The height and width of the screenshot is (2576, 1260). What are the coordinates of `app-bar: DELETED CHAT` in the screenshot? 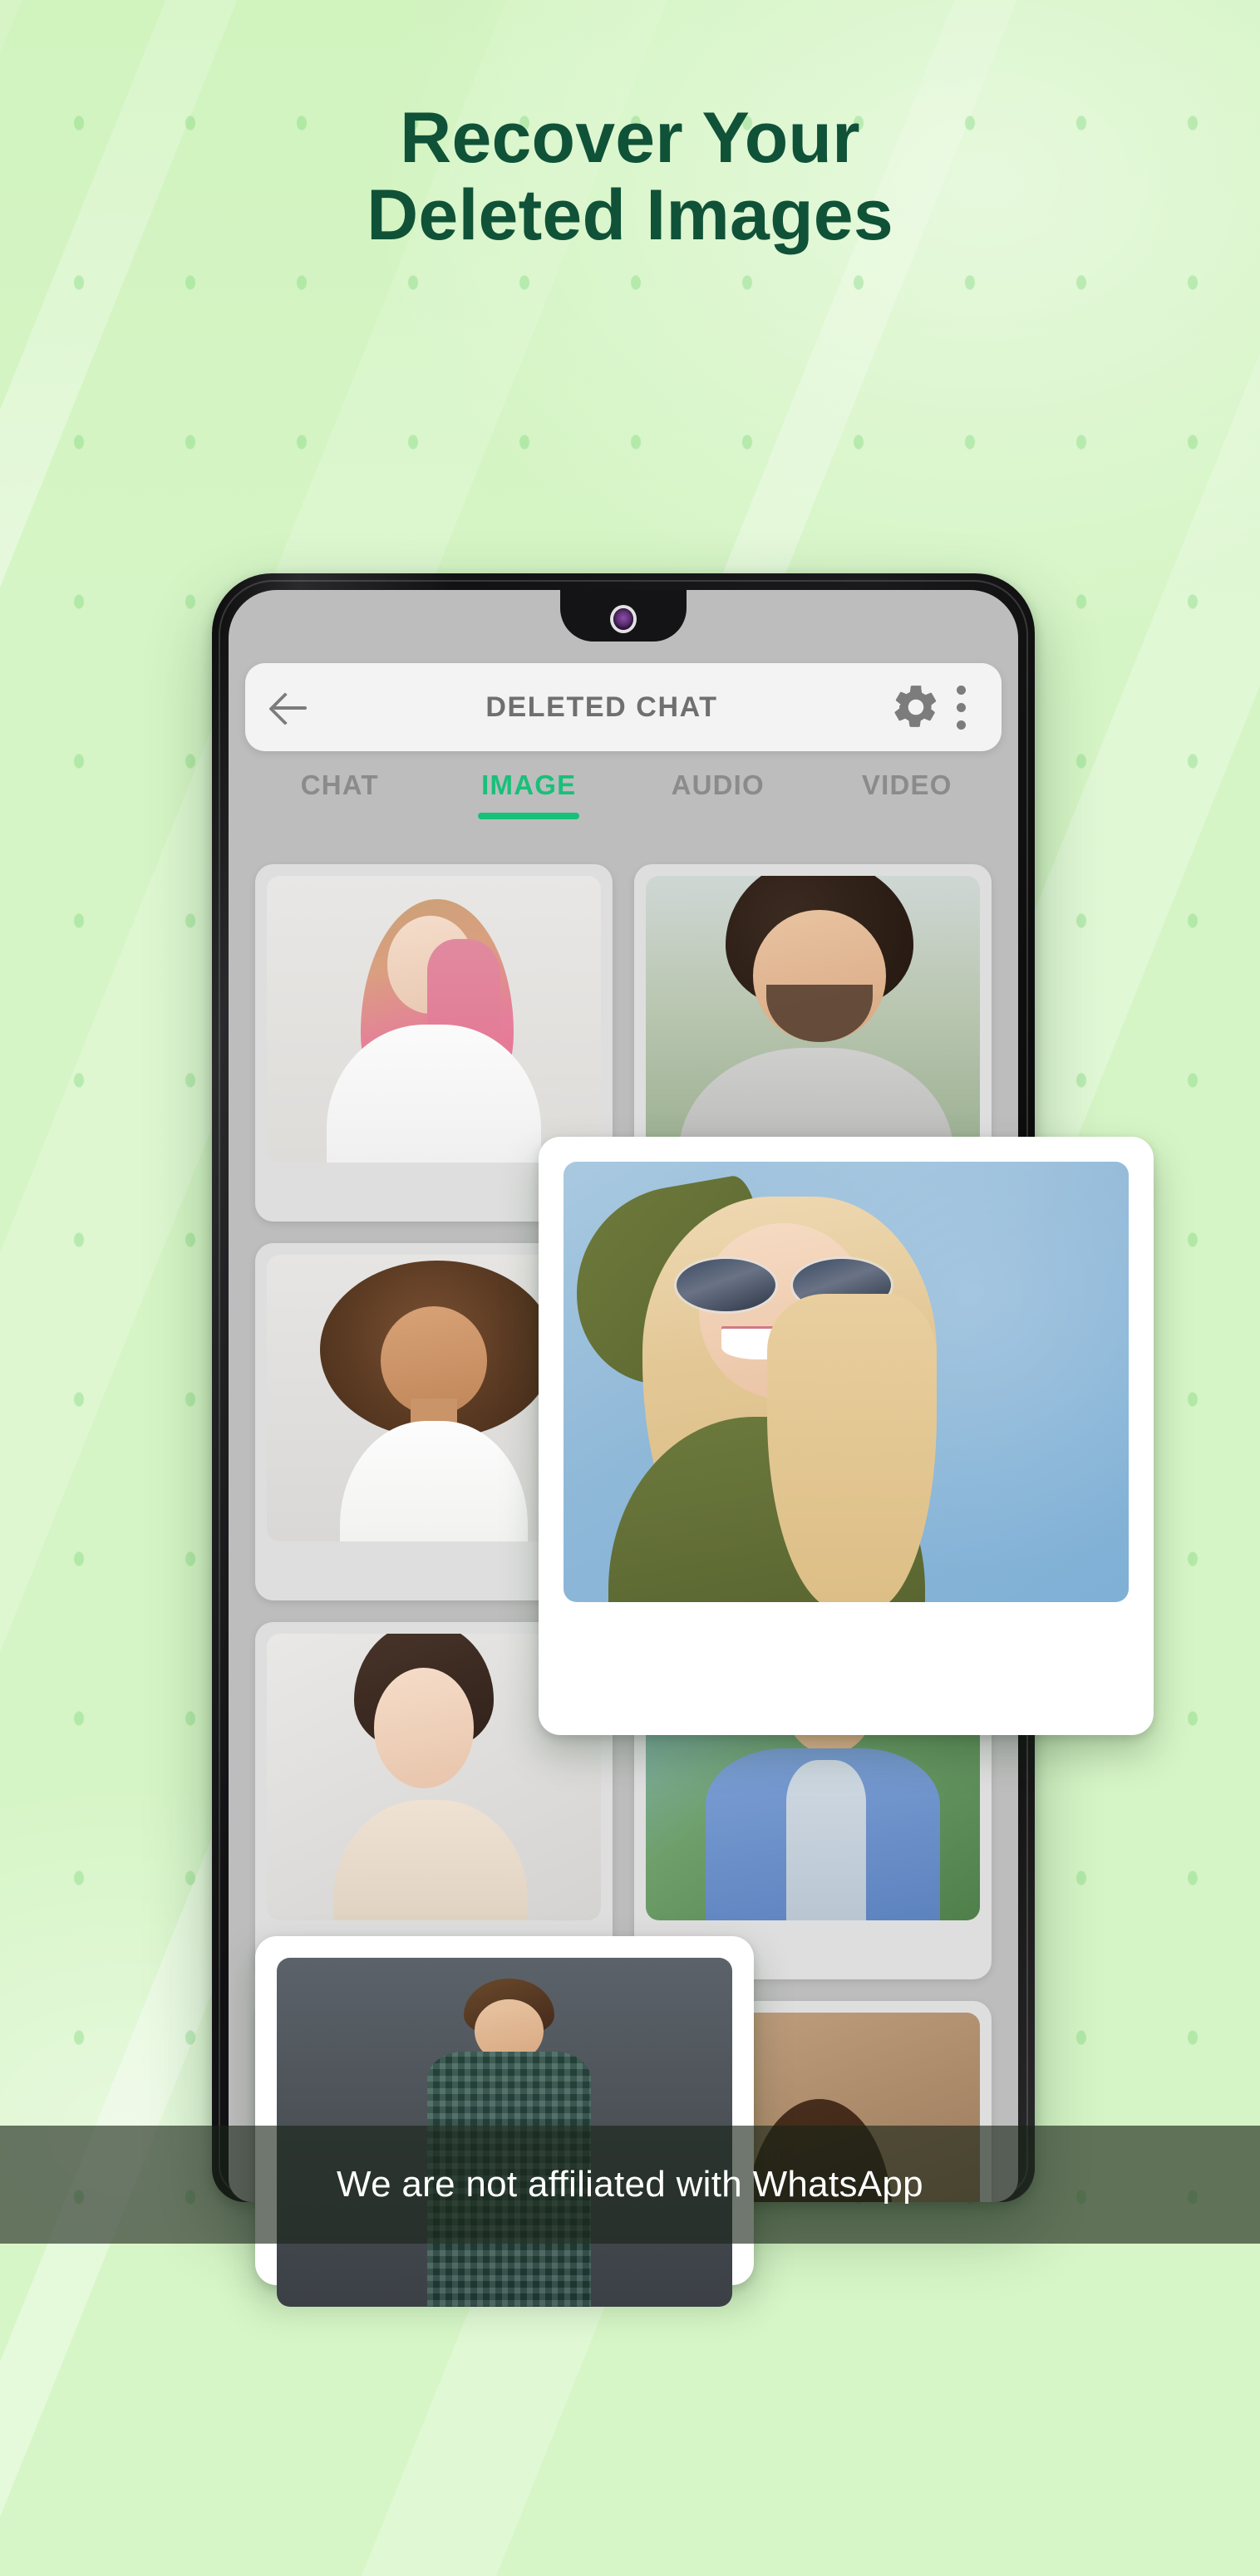 It's located at (623, 707).